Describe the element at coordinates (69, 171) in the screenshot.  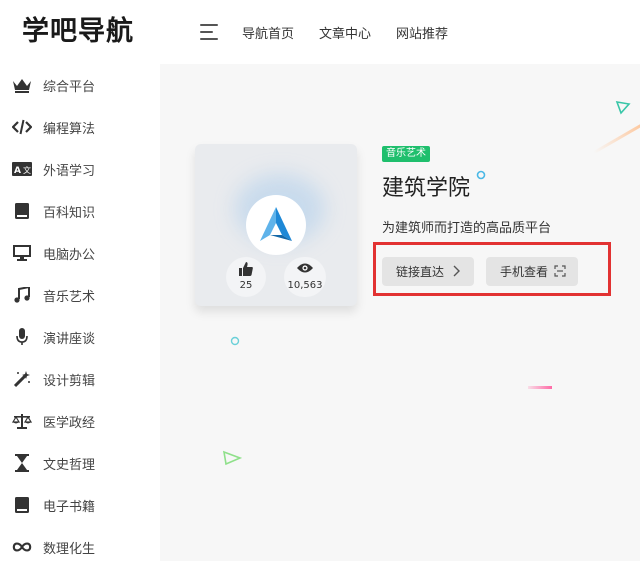
I see `sidebar-item-label: 外语学习` at that location.